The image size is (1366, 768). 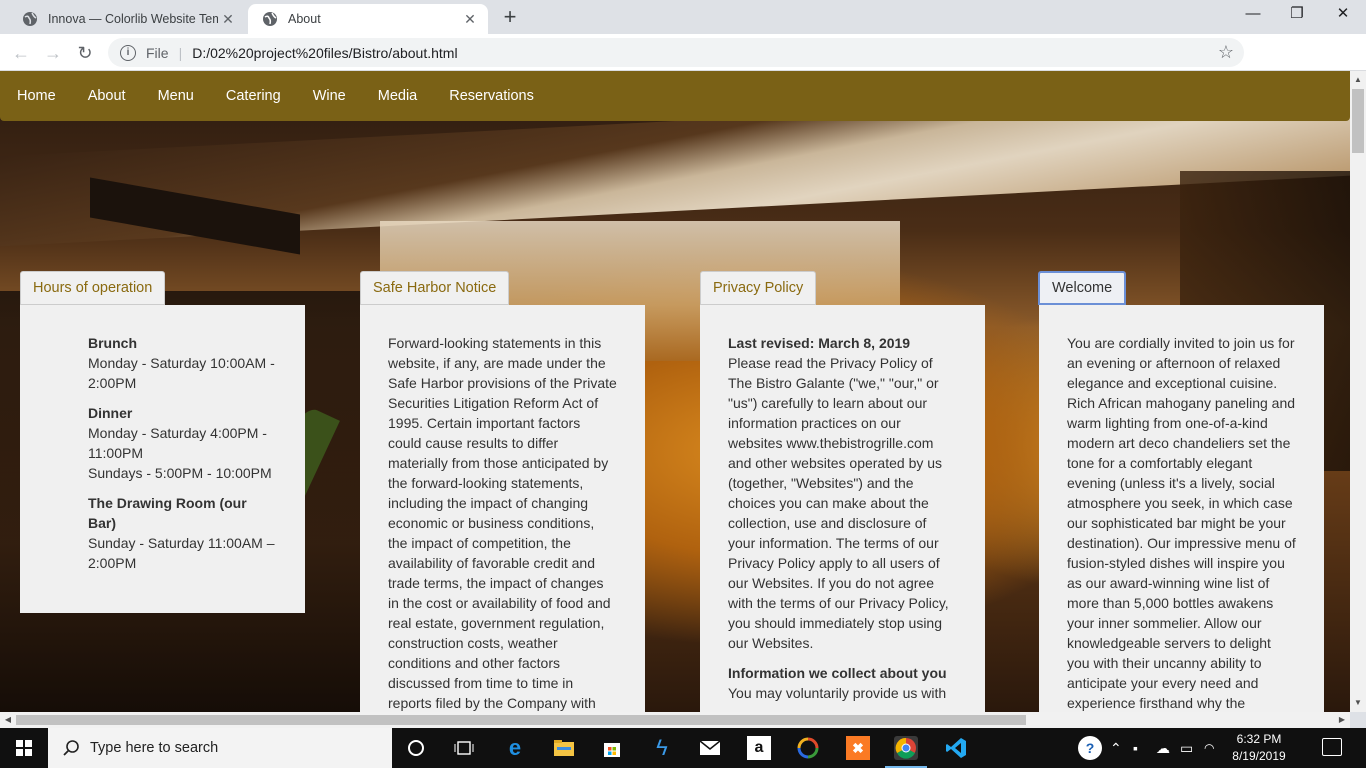 I want to click on app-swirl-icon, so click(x=808, y=748).